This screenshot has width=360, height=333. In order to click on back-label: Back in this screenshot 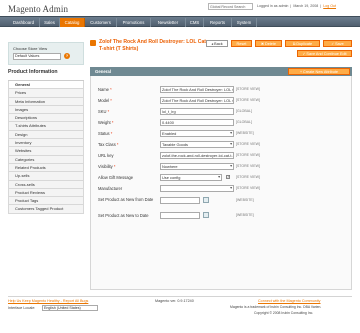, I will do `click(218, 44)`.